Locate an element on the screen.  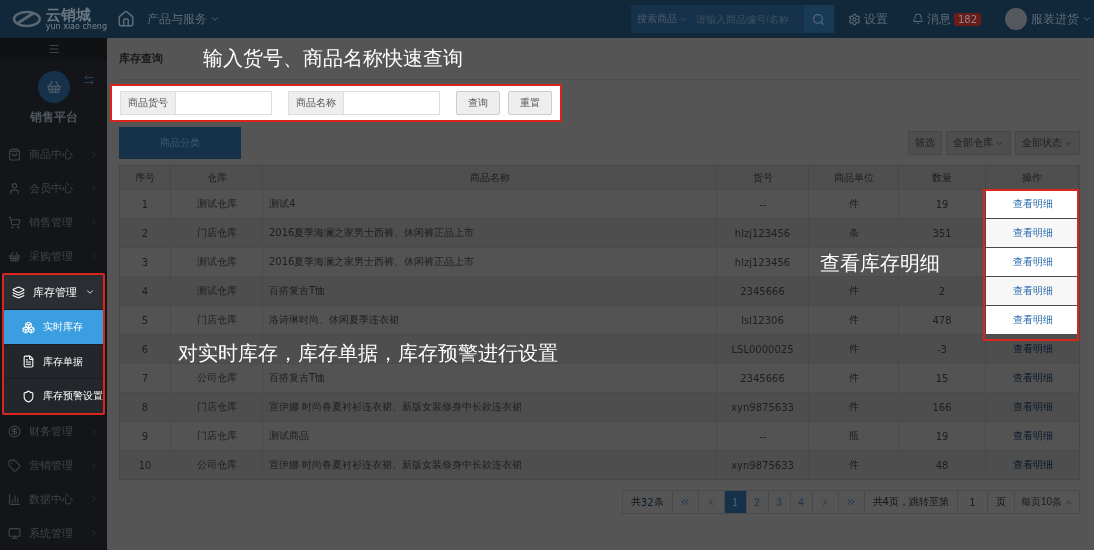
input-field: 商品名称 is located at coordinates (364, 103).